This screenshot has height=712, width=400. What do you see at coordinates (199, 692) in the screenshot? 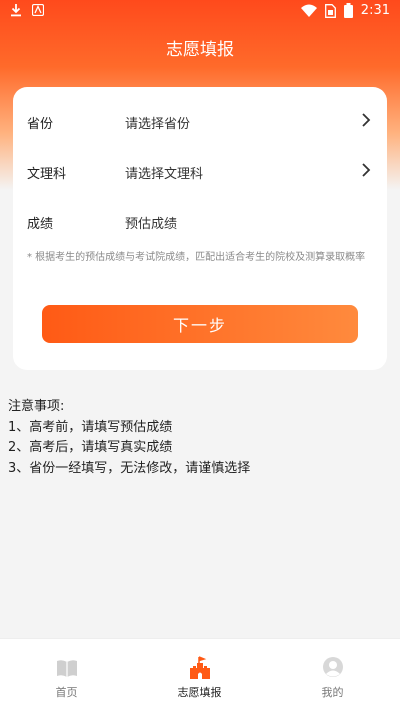
I see `tab-volunteer-label: 志愿填报` at bounding box center [199, 692].